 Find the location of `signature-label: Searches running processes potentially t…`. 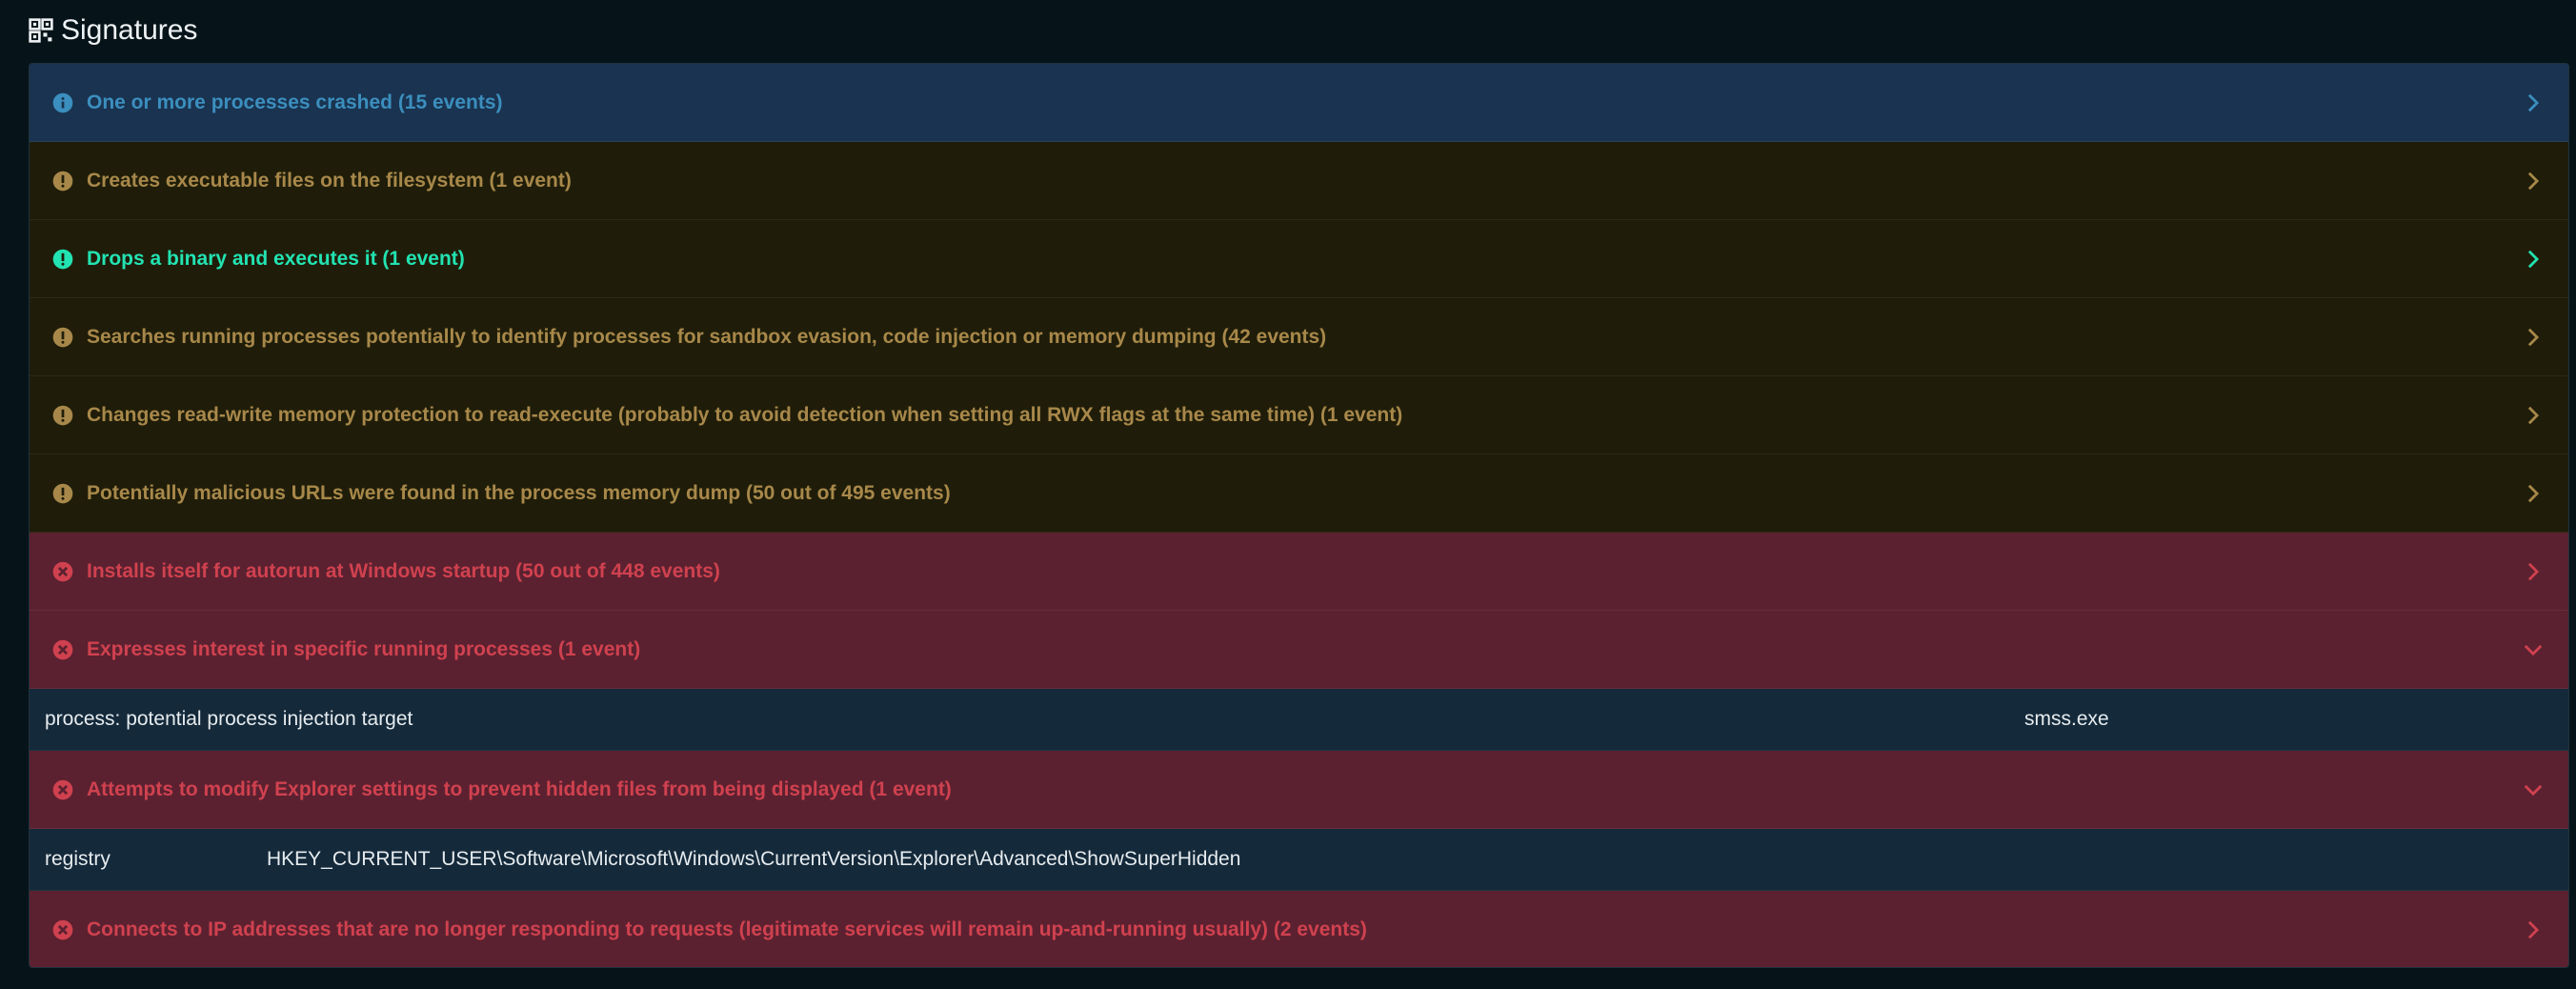

signature-label: Searches running processes potentially t… is located at coordinates (707, 336).